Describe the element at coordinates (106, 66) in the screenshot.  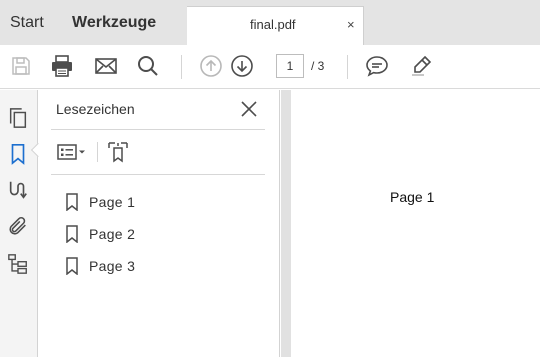
I see `email-icon` at that location.